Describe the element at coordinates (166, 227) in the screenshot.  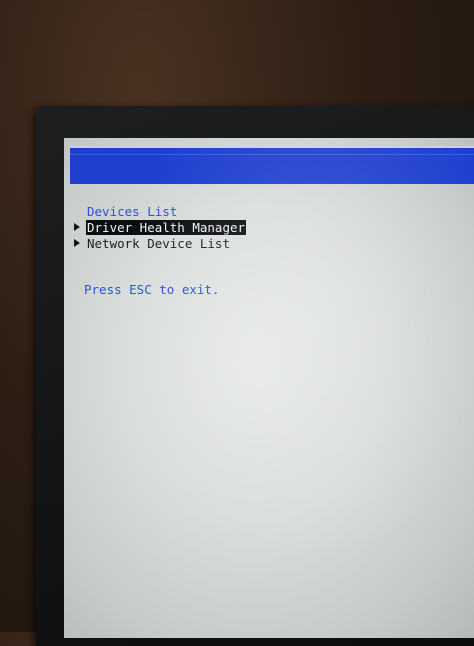
I see `menu-item-label: Driver Health Manager` at that location.